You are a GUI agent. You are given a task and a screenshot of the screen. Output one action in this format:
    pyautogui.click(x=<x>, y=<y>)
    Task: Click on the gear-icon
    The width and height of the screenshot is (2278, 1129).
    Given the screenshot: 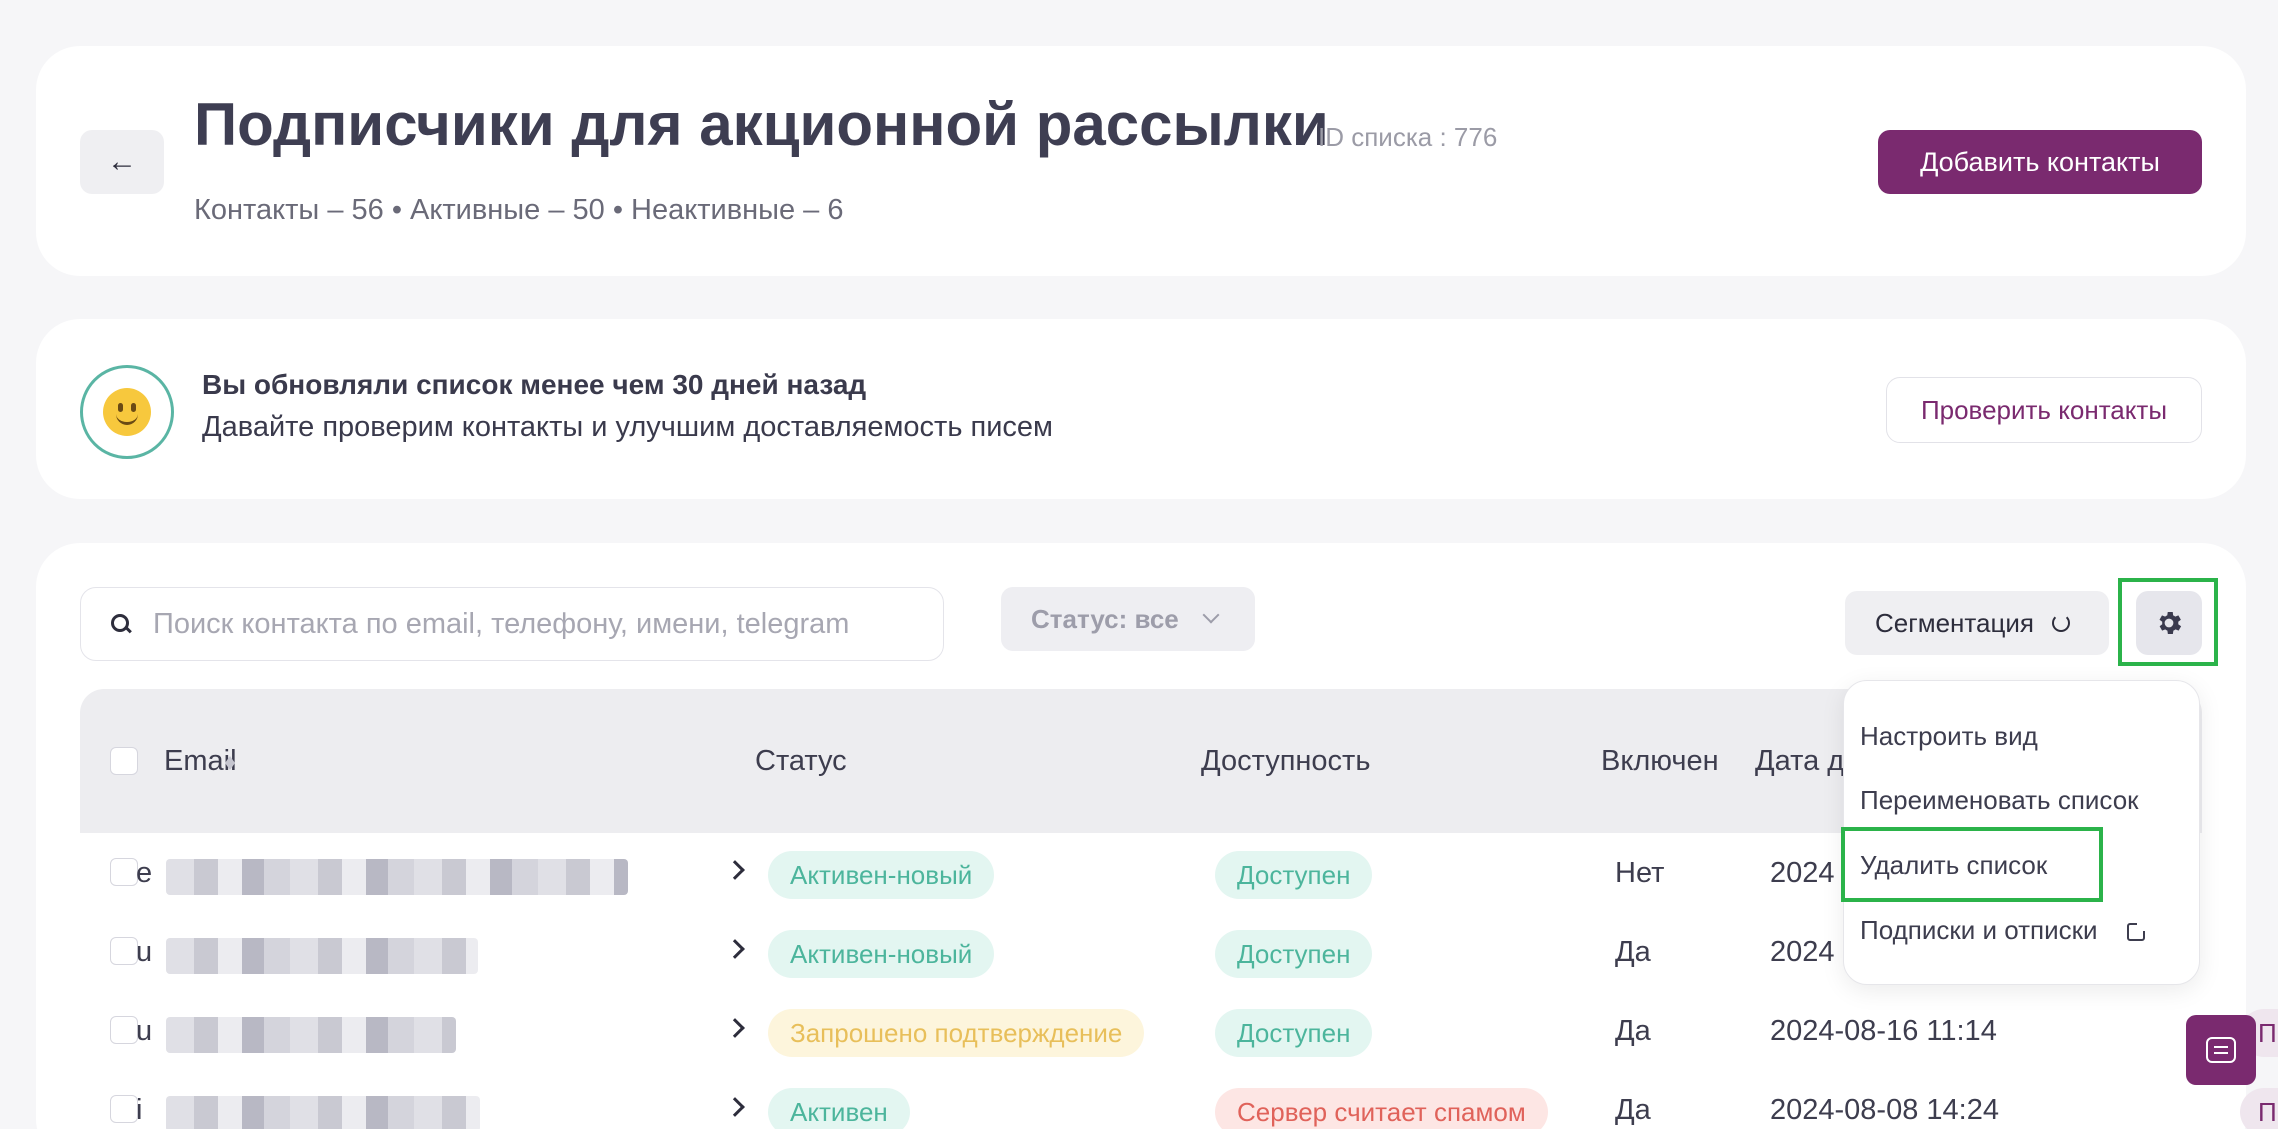 What is the action you would take?
    pyautogui.click(x=2170, y=623)
    